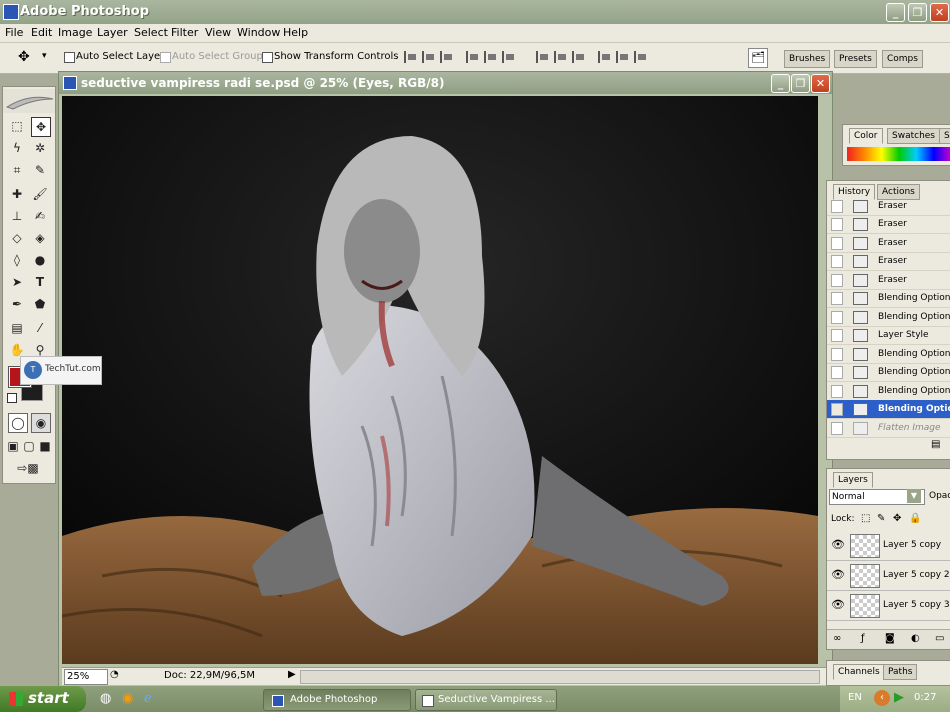  What do you see at coordinates (165, 57) in the screenshot?
I see `auto-select-groups-checkbox` at bounding box center [165, 57].